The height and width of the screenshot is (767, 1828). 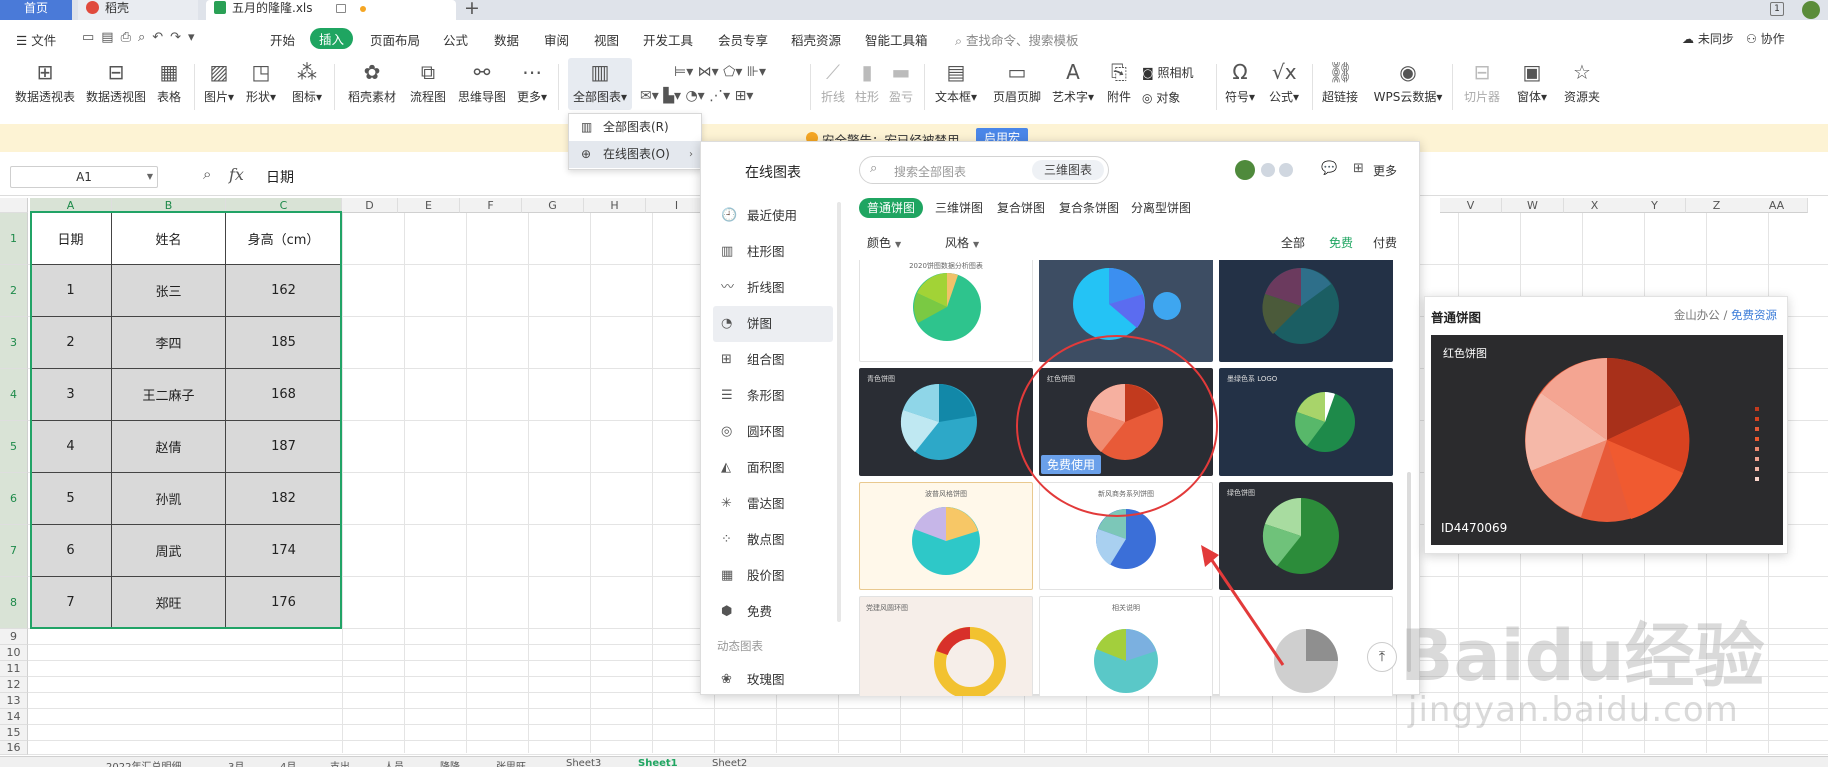 What do you see at coordinates (1067, 170) in the screenshot?
I see `3d-chart-chip: 三维图表` at bounding box center [1067, 170].